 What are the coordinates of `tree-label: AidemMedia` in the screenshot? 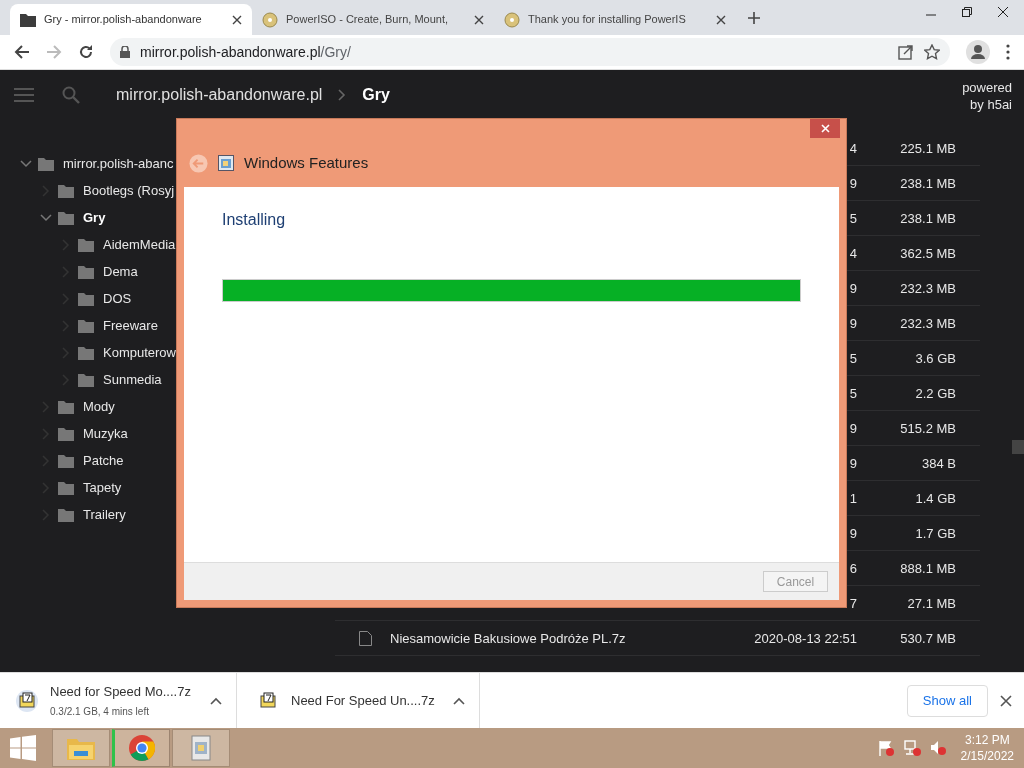 It's located at (139, 244).